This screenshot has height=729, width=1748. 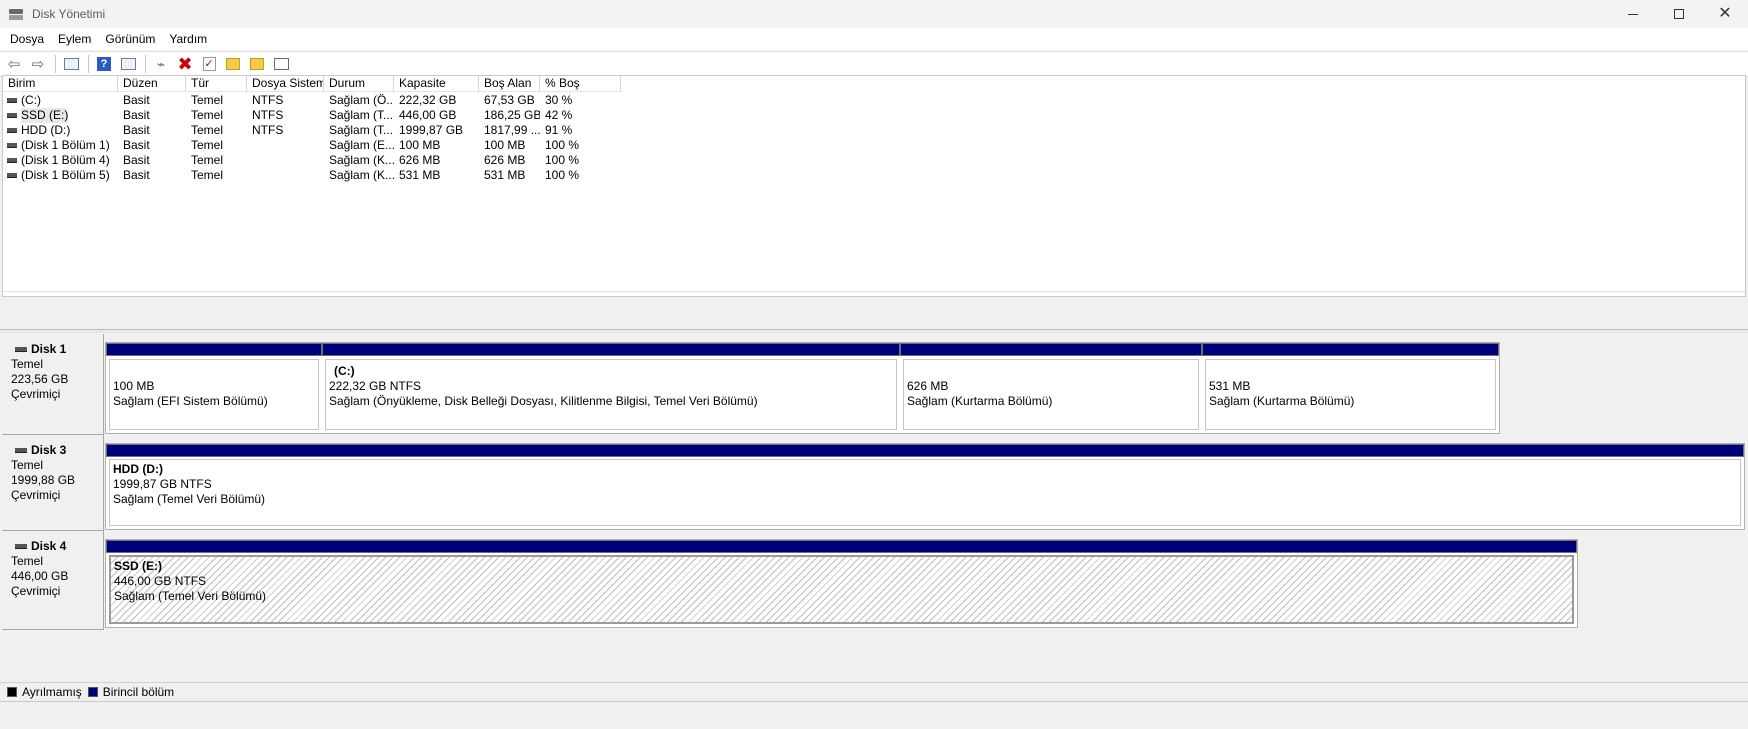 I want to click on column-header-bos-alan: Boş Alan, so click(x=509, y=84).